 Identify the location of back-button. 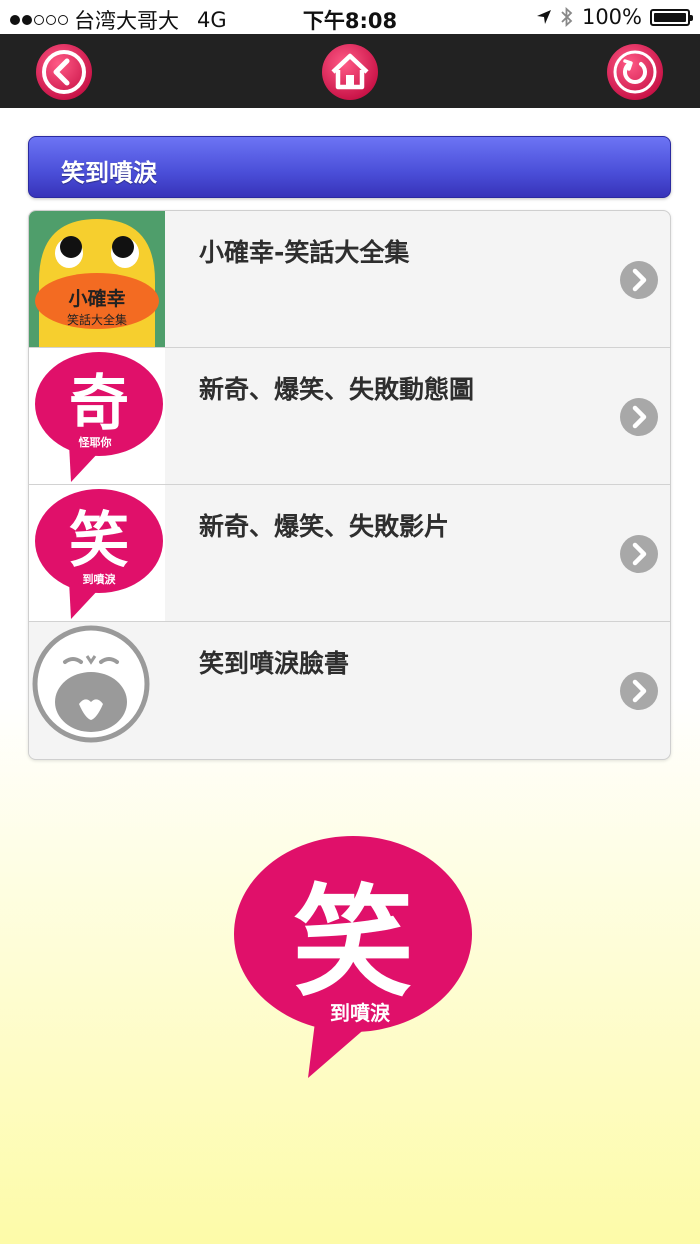
(64, 72).